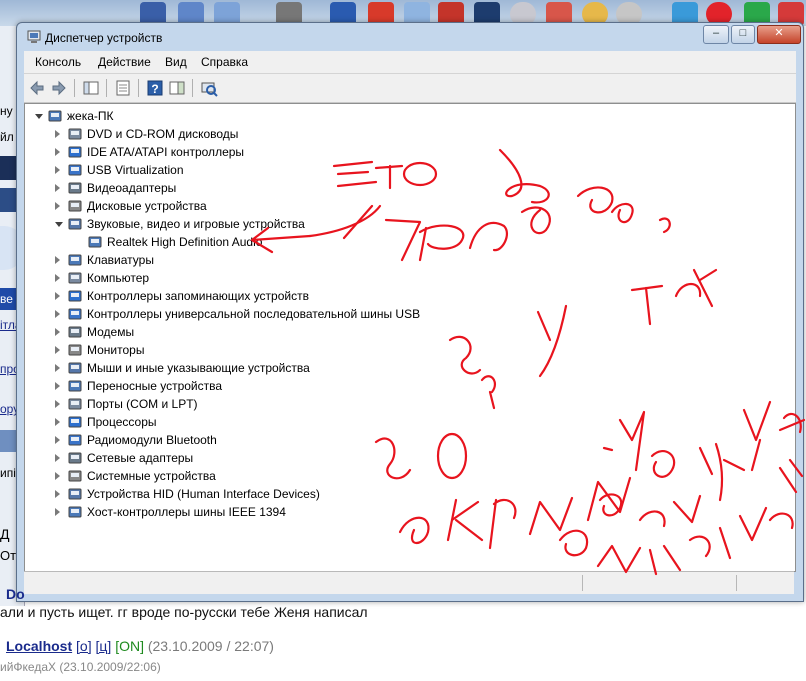  I want to click on tree-item-label: DVD и CD-ROM дисководы, so click(163, 134).